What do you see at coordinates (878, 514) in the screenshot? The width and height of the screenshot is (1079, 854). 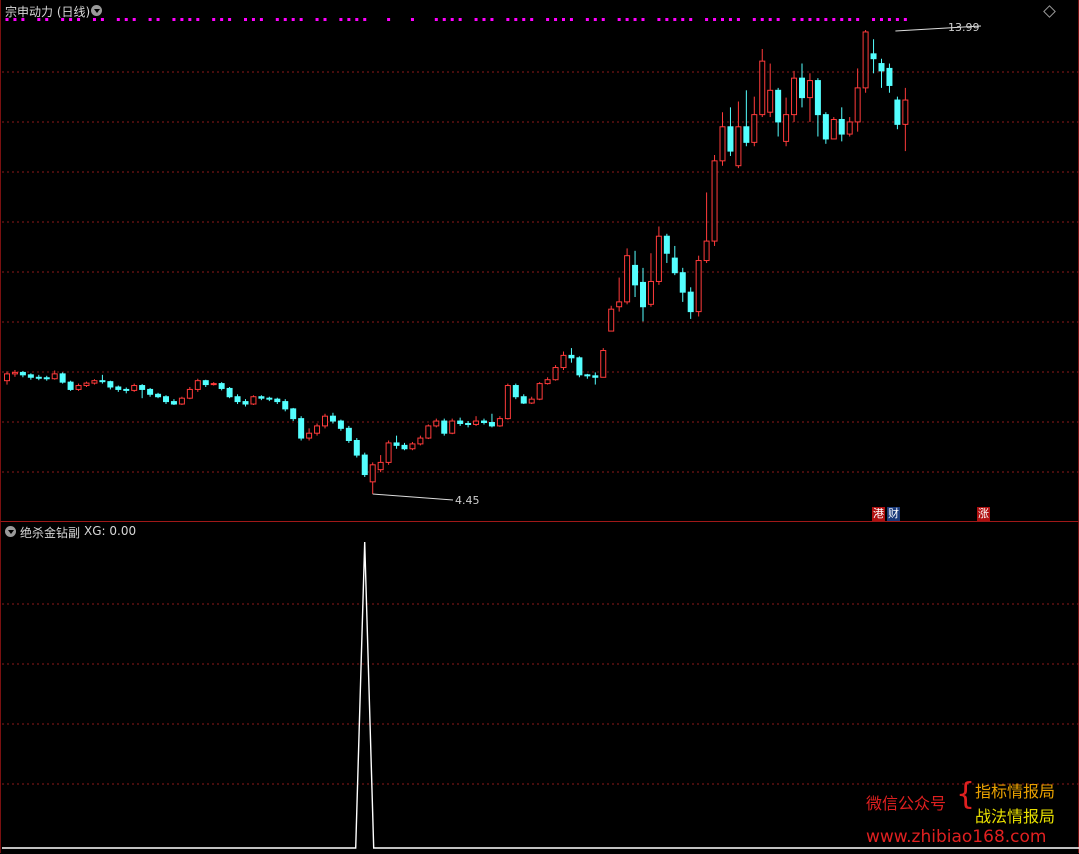 I see `tag-gang: 港` at bounding box center [878, 514].